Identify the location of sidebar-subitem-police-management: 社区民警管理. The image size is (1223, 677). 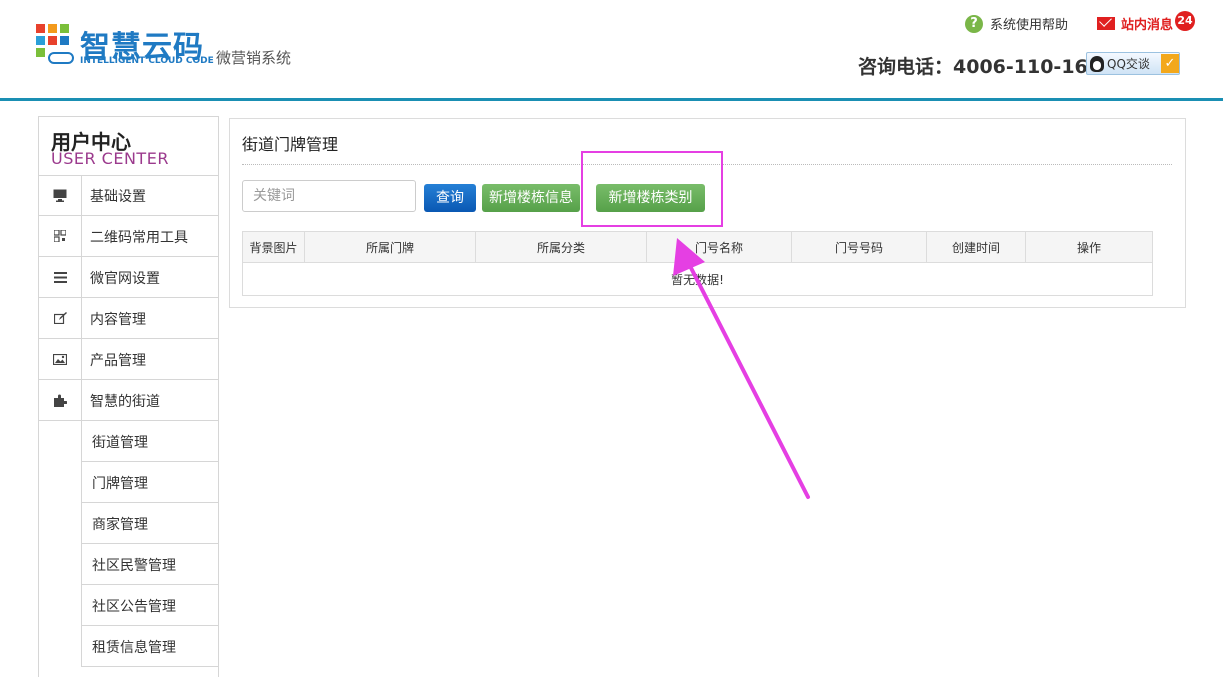
(150, 564).